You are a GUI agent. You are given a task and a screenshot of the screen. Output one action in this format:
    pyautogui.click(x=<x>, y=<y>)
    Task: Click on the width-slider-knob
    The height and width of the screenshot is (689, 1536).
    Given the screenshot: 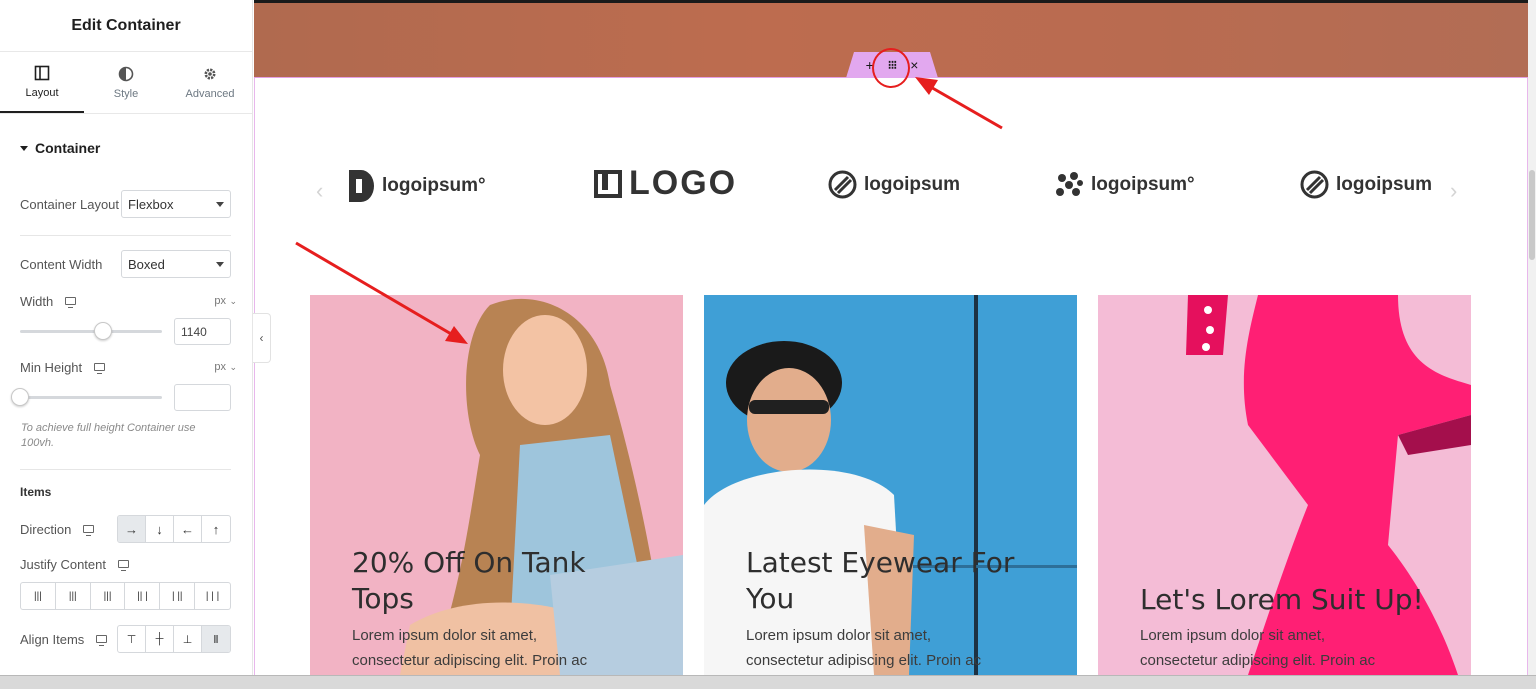 What is the action you would take?
    pyautogui.click(x=103, y=331)
    